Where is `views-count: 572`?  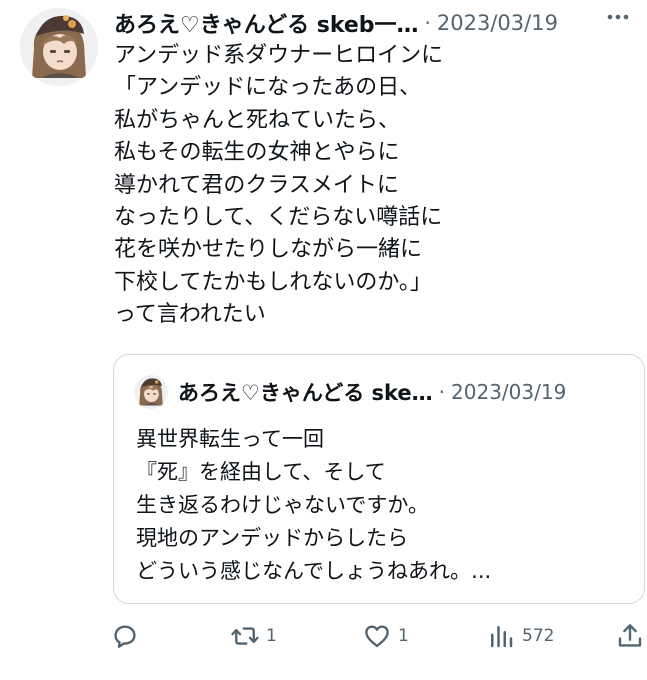 views-count: 572 is located at coordinates (538, 636).